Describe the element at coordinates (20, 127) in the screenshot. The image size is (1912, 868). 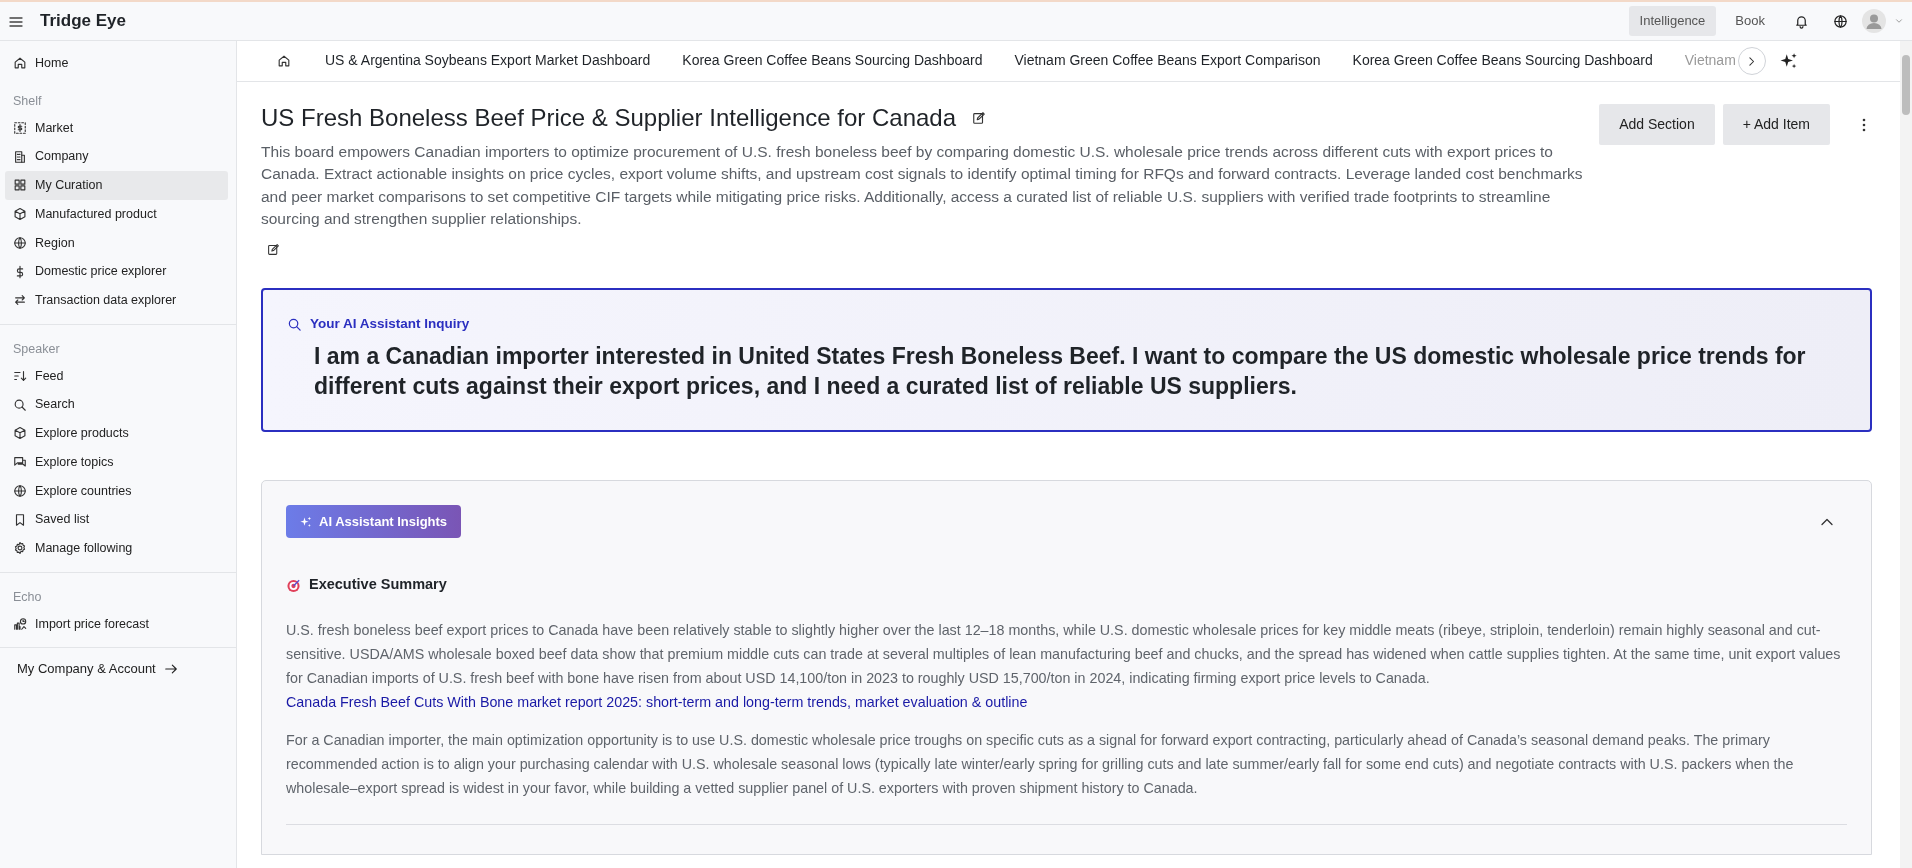
I see `dollar-box-icon` at that location.